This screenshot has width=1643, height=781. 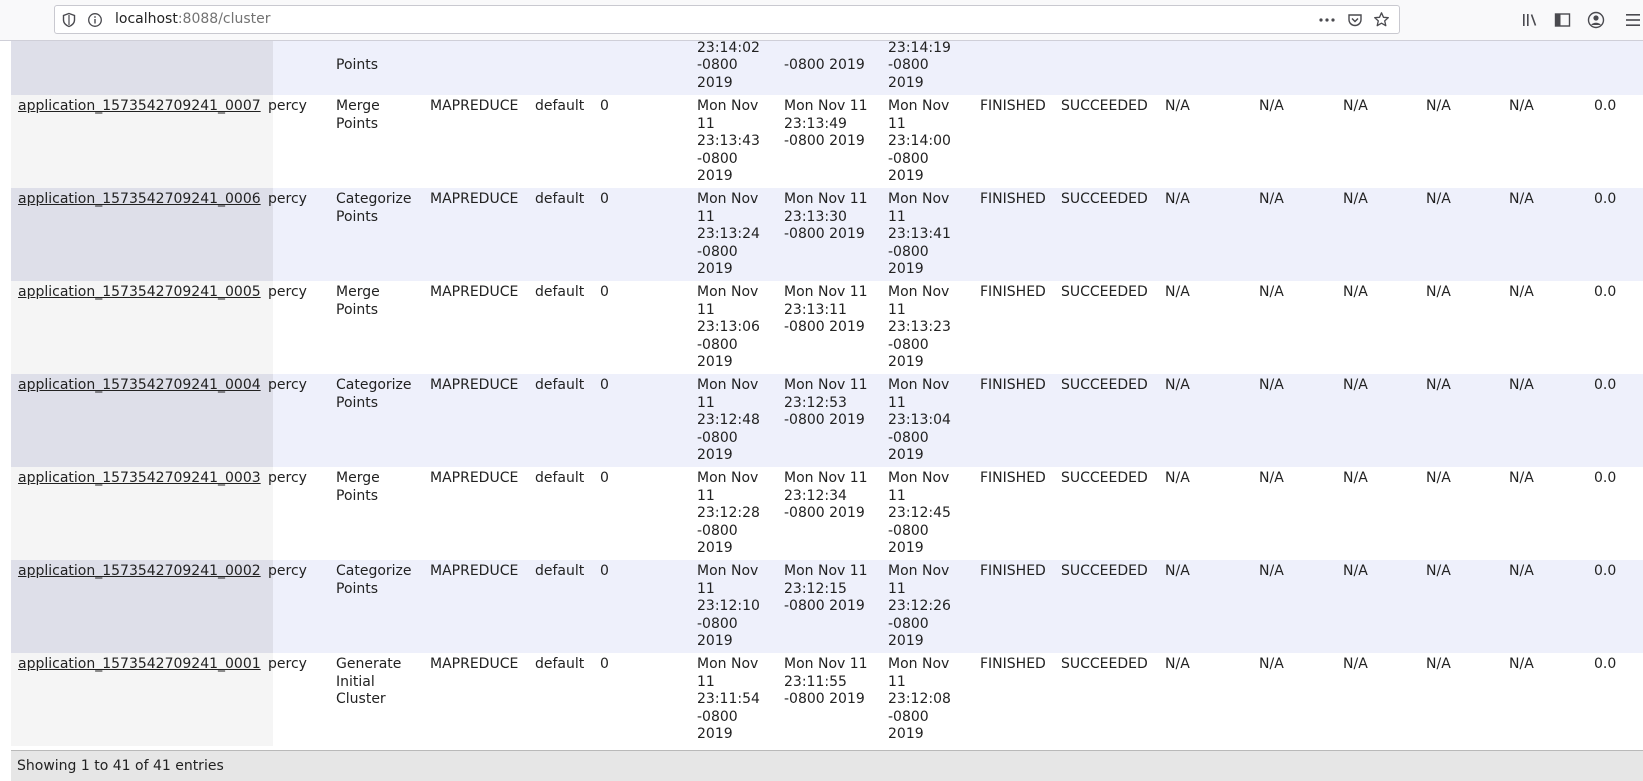 What do you see at coordinates (1562, 20) in the screenshot?
I see `sidebar-icon` at bounding box center [1562, 20].